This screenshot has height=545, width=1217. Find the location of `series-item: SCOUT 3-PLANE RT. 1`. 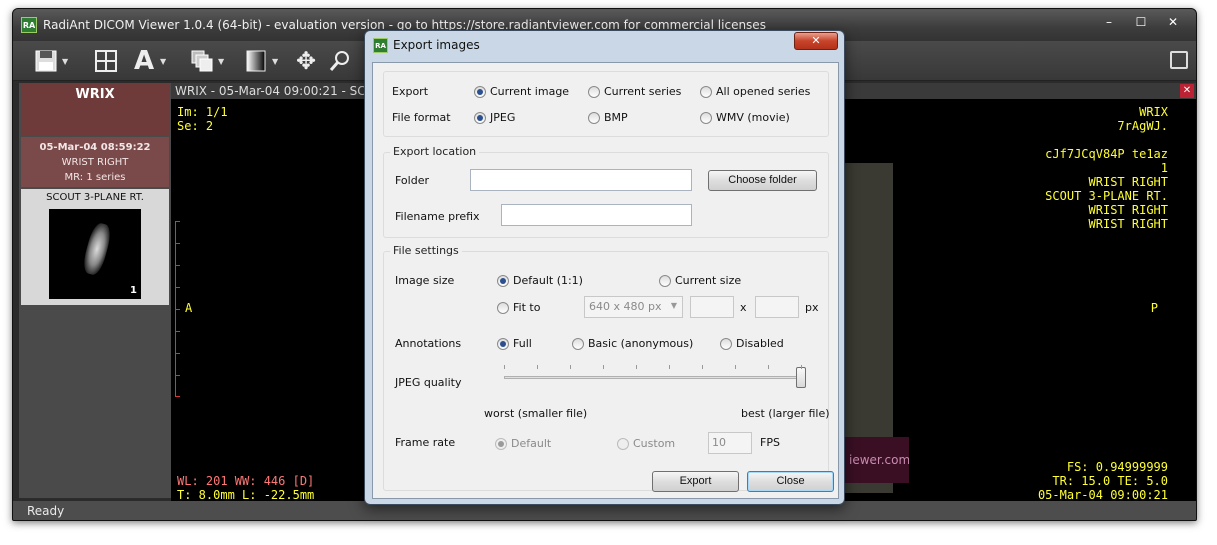

series-item: SCOUT 3-PLANE RT. 1 is located at coordinates (95, 247).